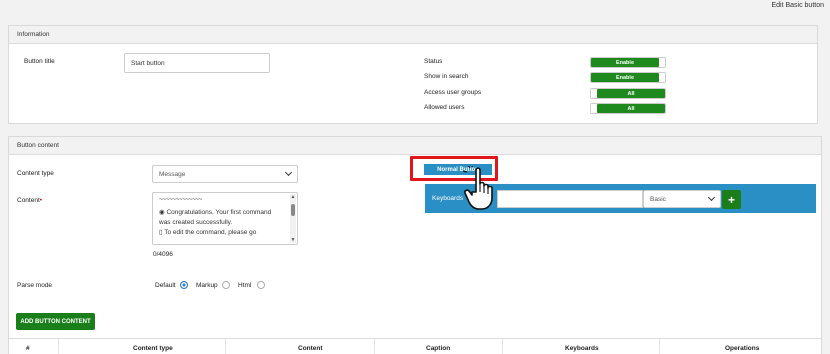  I want to click on col-keyboards: Keyboards, so click(582, 348).